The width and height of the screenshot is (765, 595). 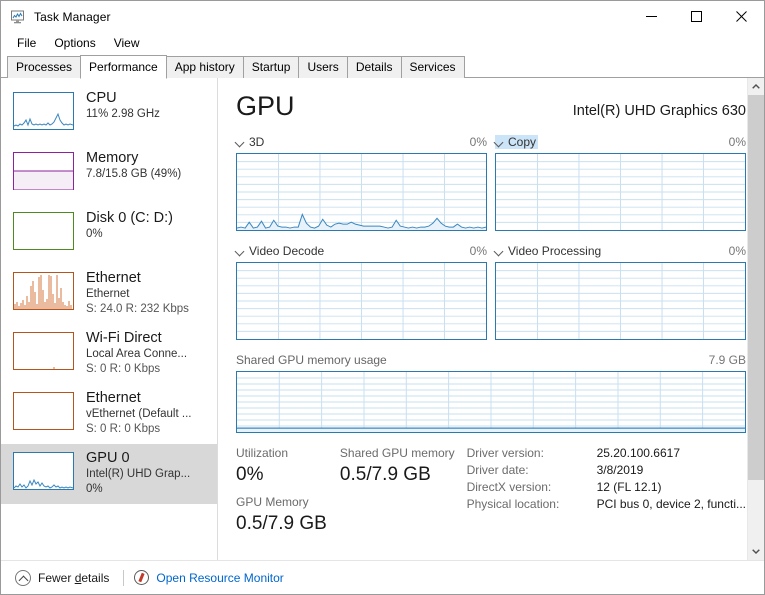 I want to click on footer-bar: Fewer details Open Resource Monitor, so click(x=382, y=577).